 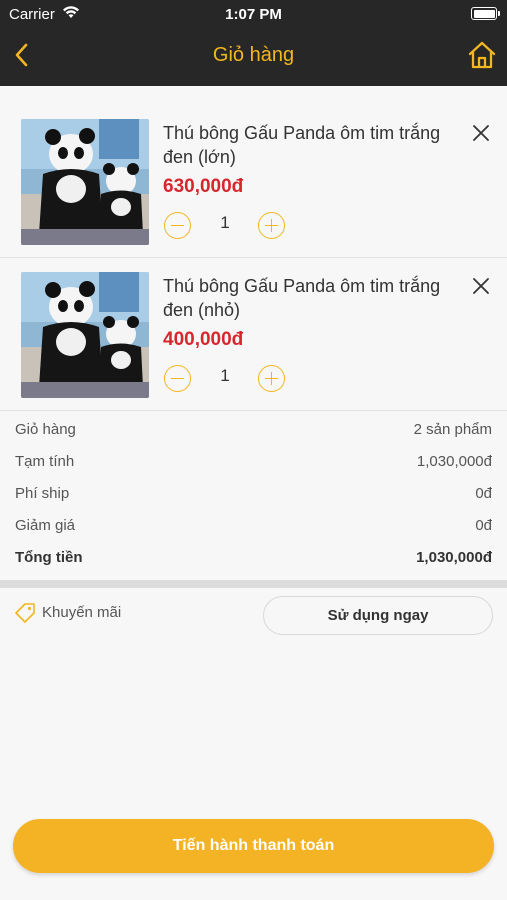 I want to click on home-icon, so click(x=482, y=55).